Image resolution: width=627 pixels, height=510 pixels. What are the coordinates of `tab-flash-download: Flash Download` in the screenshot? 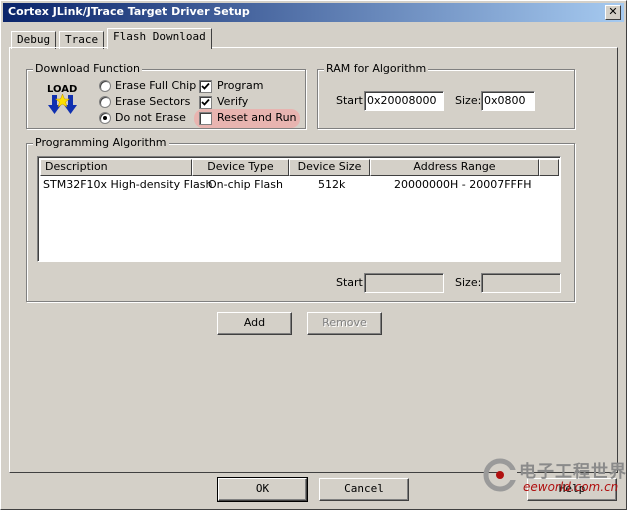 It's located at (159, 38).